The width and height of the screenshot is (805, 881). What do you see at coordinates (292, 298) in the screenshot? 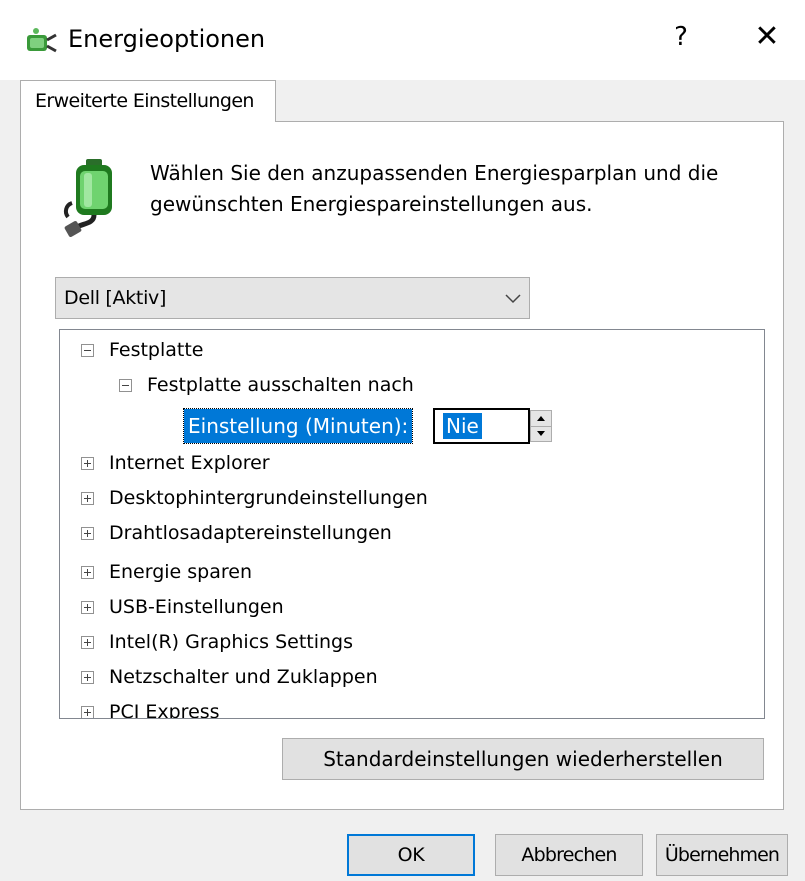
I see `power-plan-select: Dell [Aktiv]` at bounding box center [292, 298].